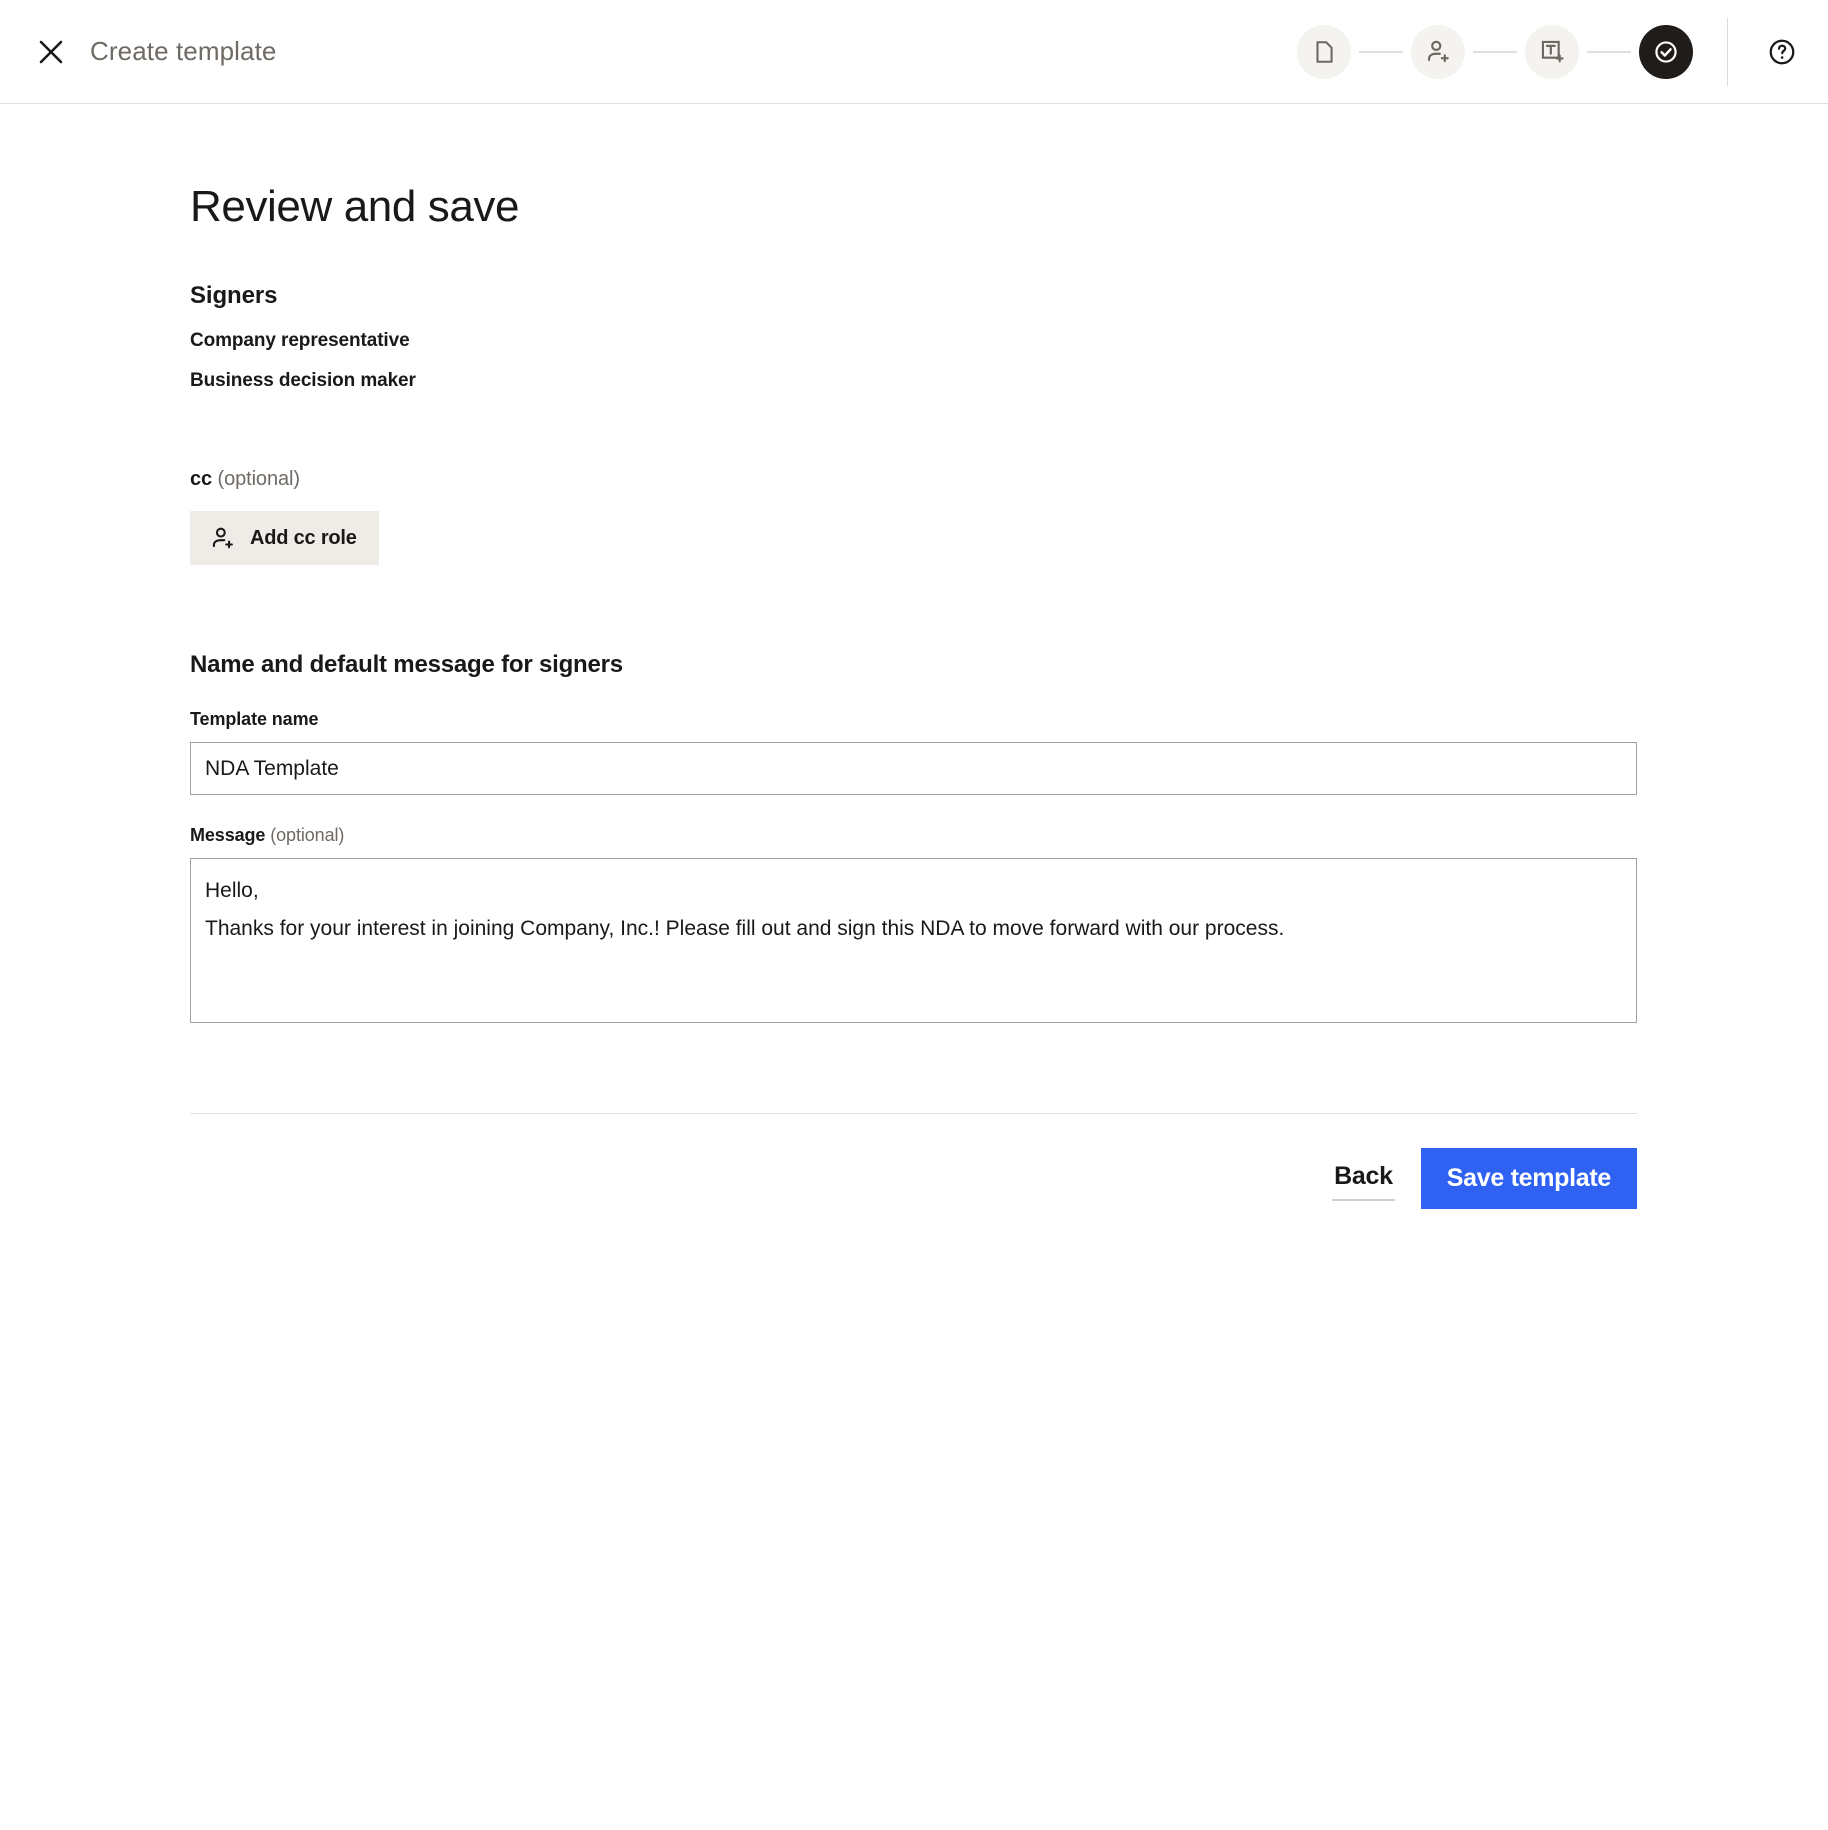 The image size is (1828, 1830). What do you see at coordinates (201, 479) in the screenshot?
I see `cc-label-text: cc` at bounding box center [201, 479].